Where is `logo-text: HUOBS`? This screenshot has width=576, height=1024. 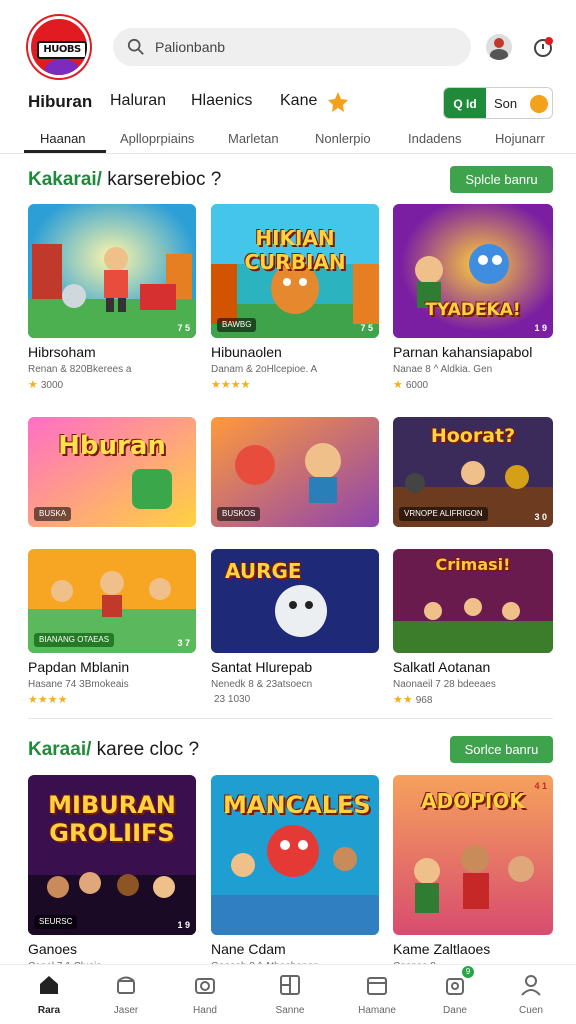
logo-text: HUOBS is located at coordinates (62, 50).